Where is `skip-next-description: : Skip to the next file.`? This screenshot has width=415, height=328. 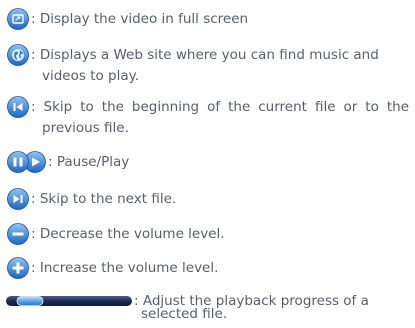 skip-next-description: : Skip to the next file. is located at coordinates (104, 199).